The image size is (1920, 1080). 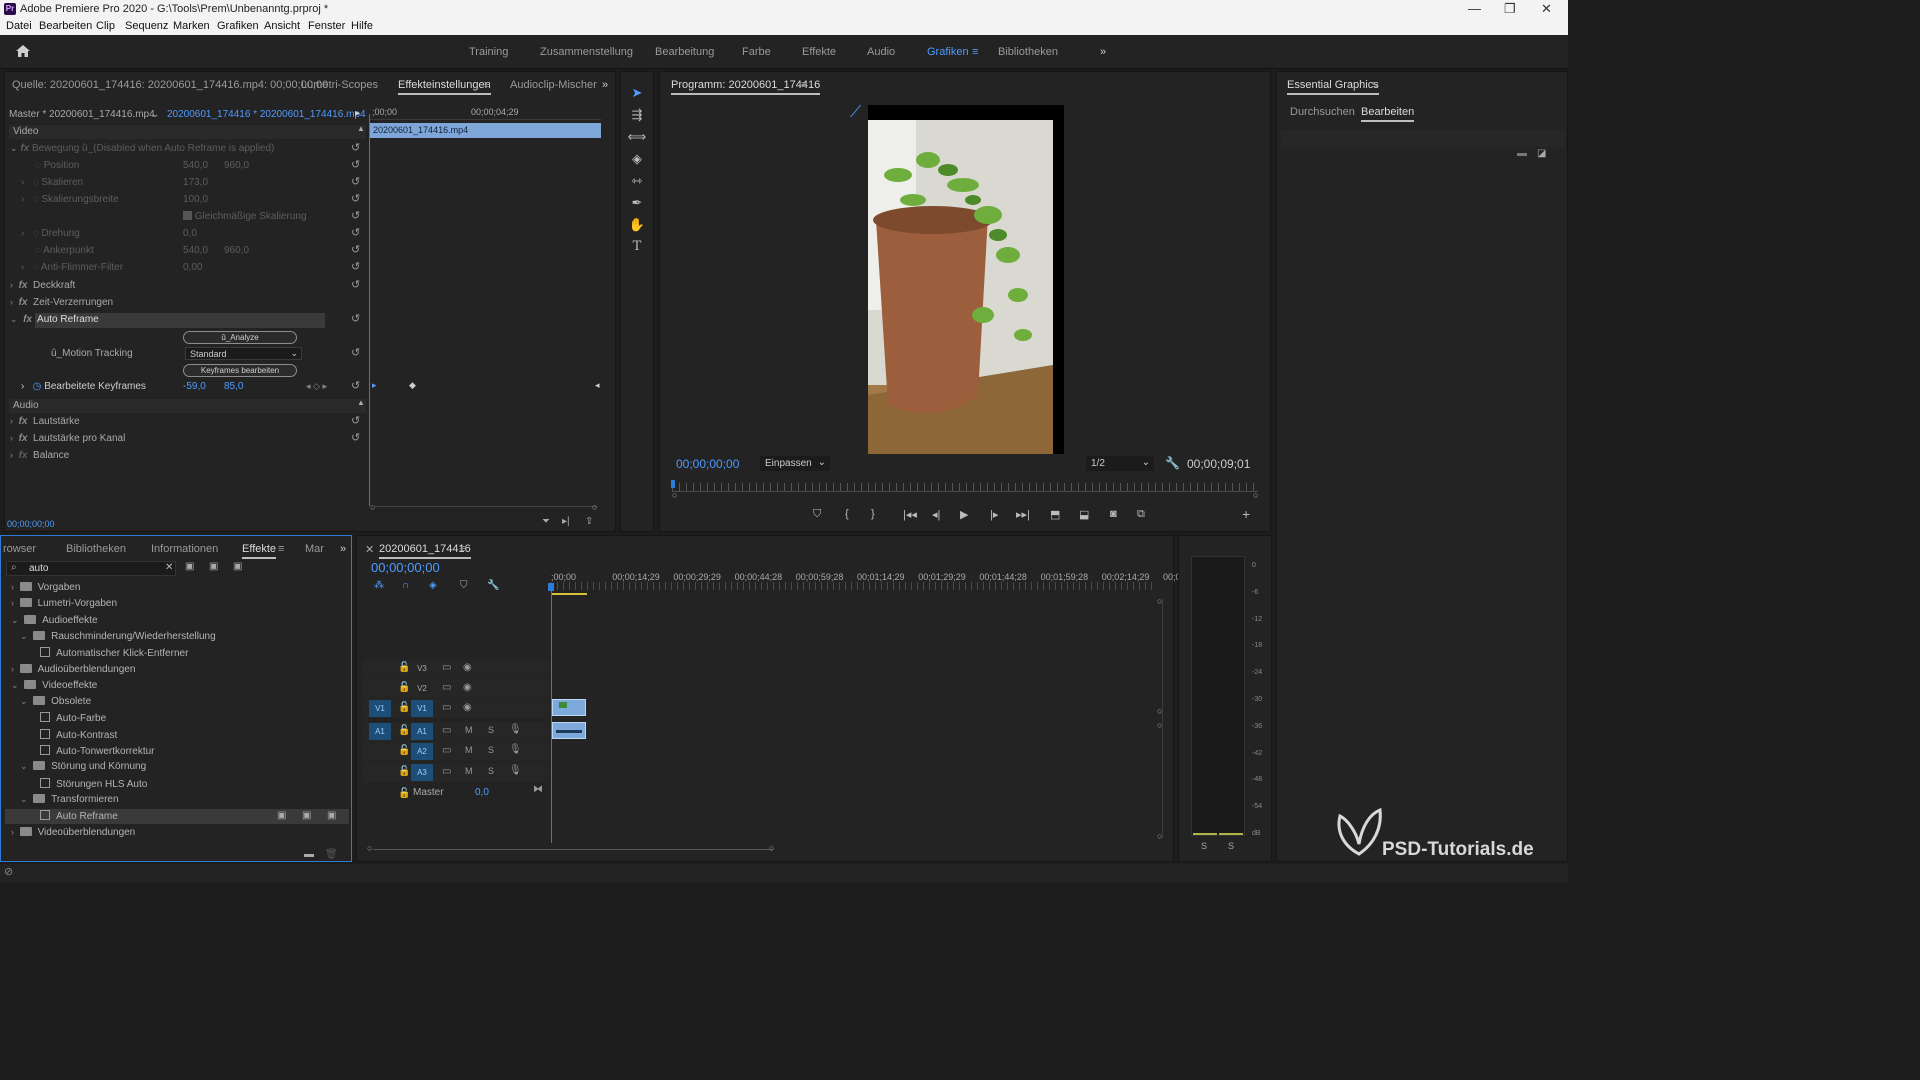 What do you see at coordinates (422, 751) in the screenshot?
I see `track-target-a2: A2` at bounding box center [422, 751].